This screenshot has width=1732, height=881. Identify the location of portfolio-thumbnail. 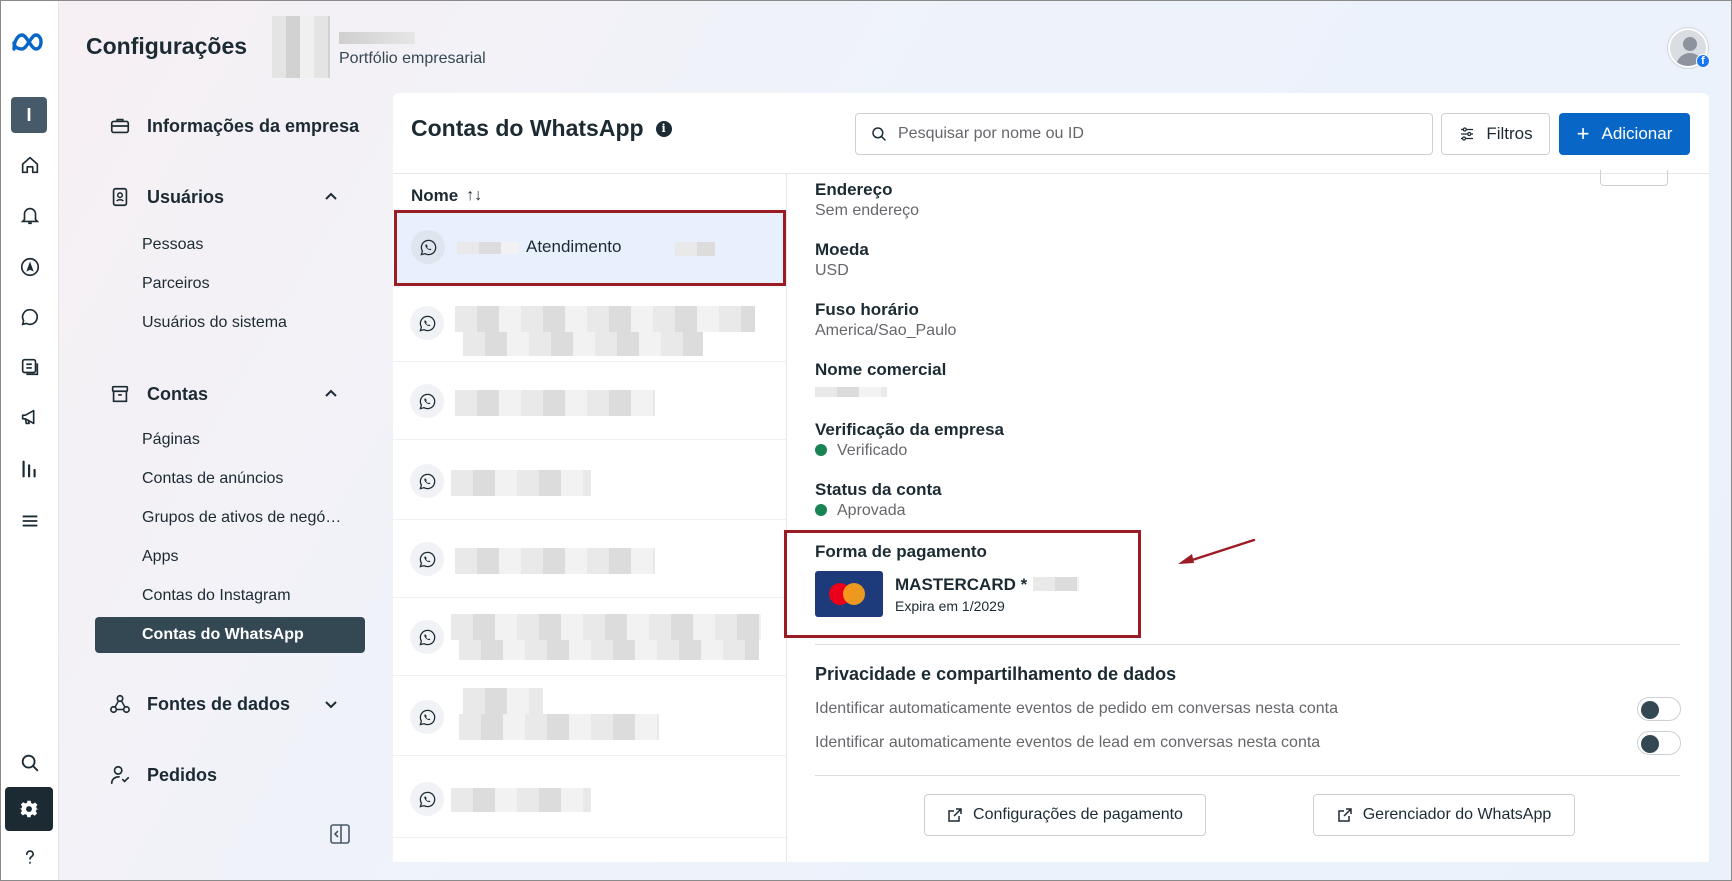
(301, 47).